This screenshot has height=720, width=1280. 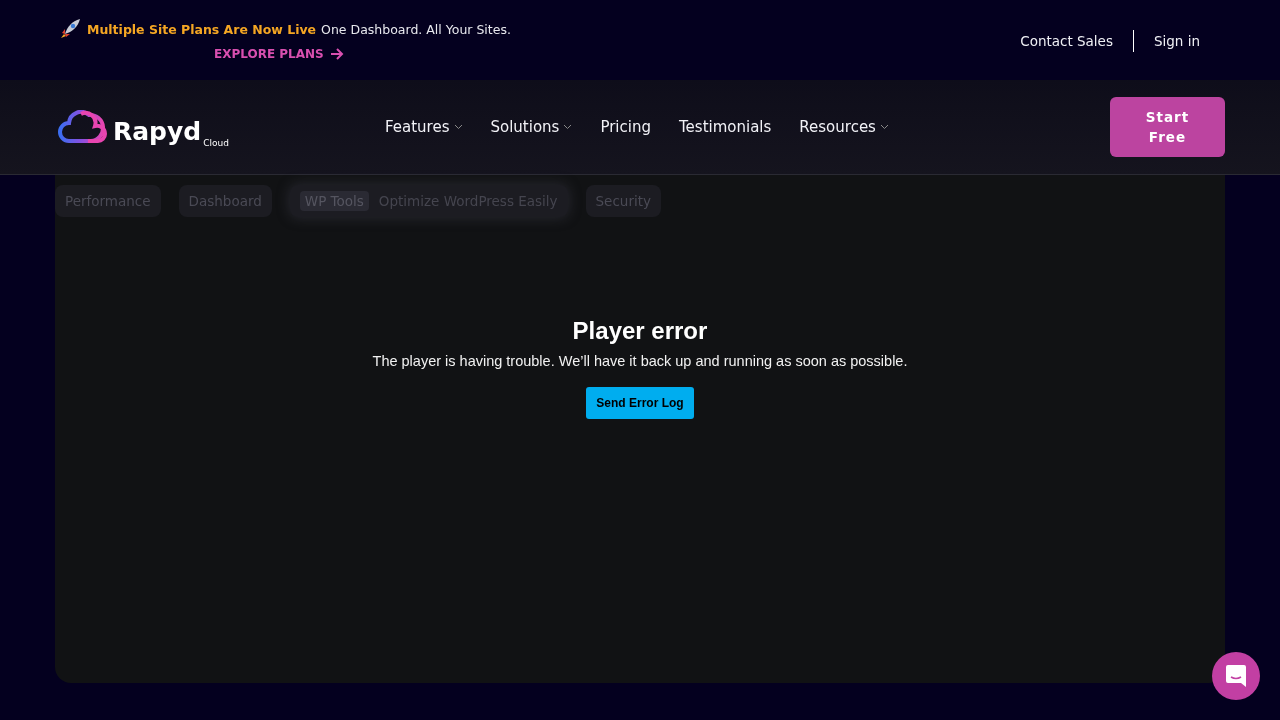 I want to click on error-title: Player error, so click(x=640, y=331).